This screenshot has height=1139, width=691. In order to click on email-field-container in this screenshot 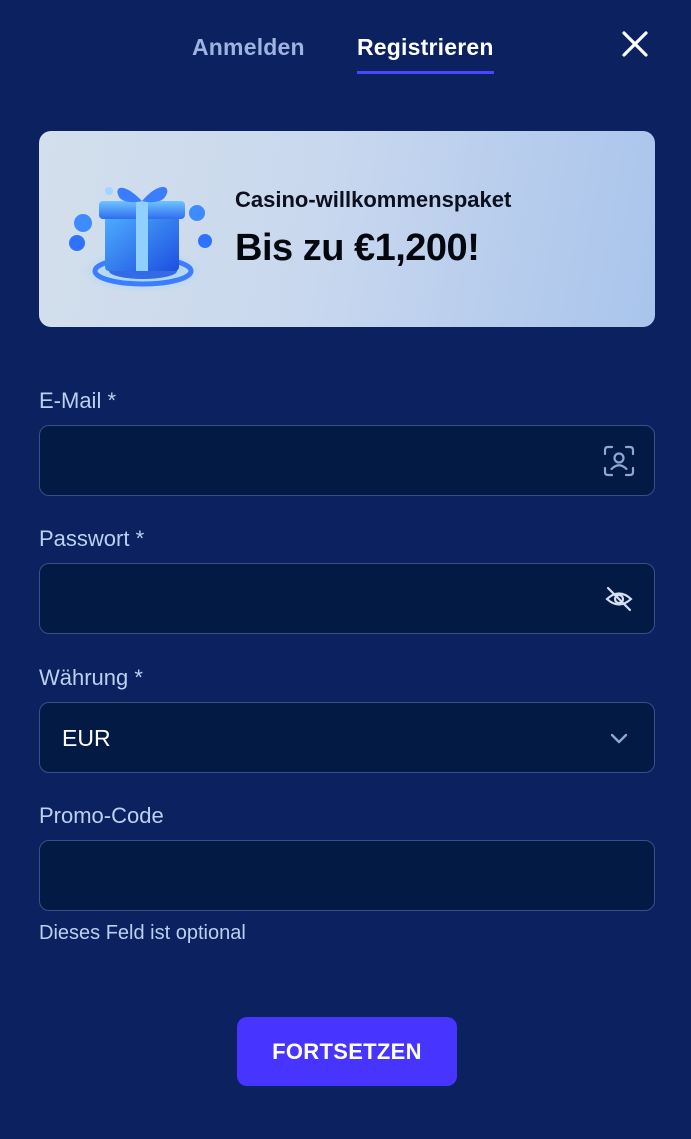, I will do `click(347, 460)`.